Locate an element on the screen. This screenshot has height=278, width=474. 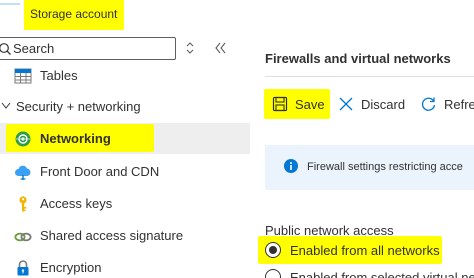
sidebar-item-encryption: Encryption is located at coordinates (125, 265).